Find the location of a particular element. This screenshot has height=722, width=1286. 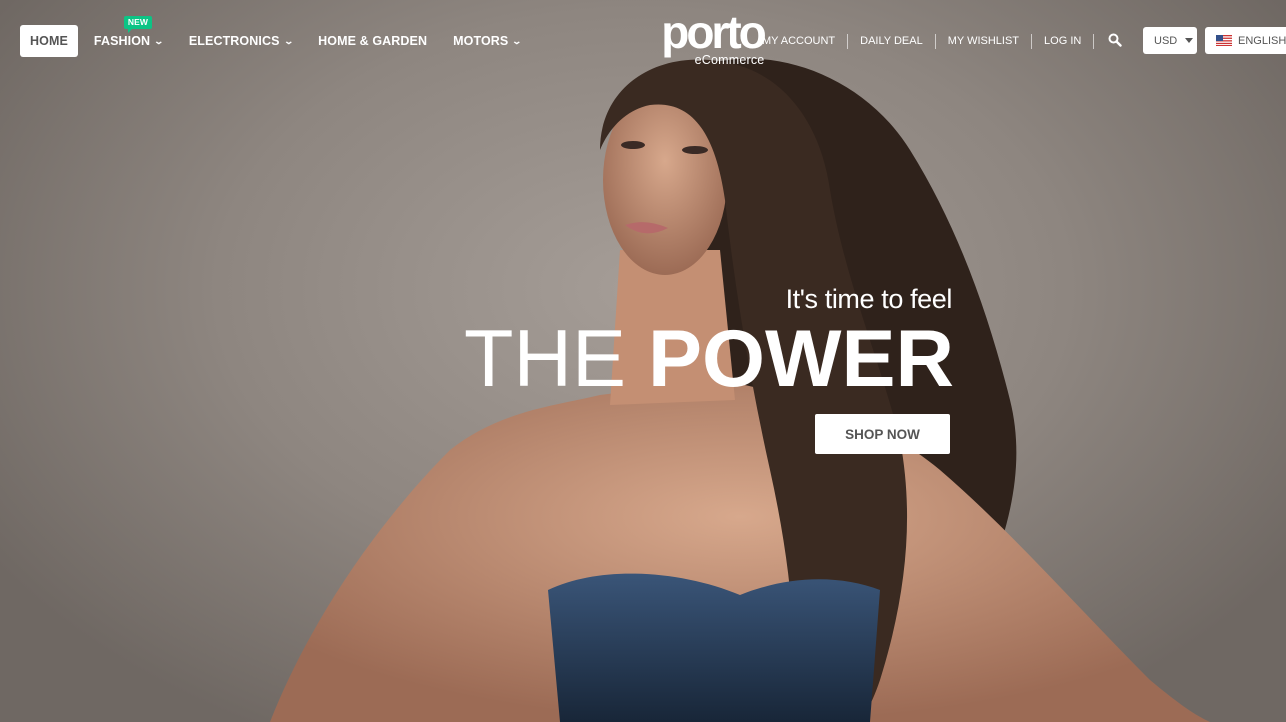

site-logo: porto eCommerce is located at coordinates (712, 36).